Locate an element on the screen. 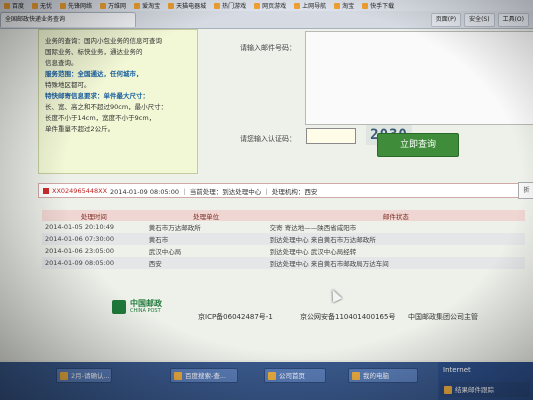  taskbar-item: 公司首页 is located at coordinates (295, 375).